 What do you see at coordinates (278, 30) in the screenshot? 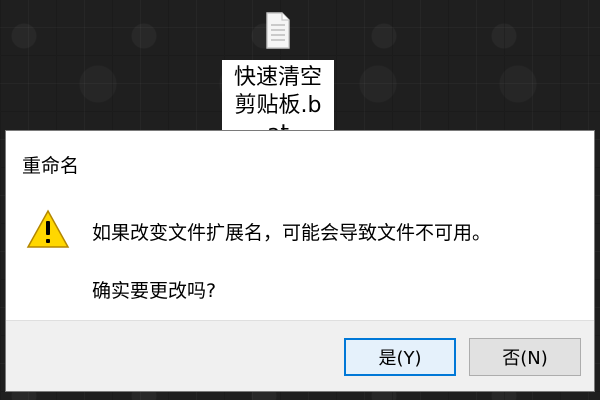
I see `text-file-icon` at bounding box center [278, 30].